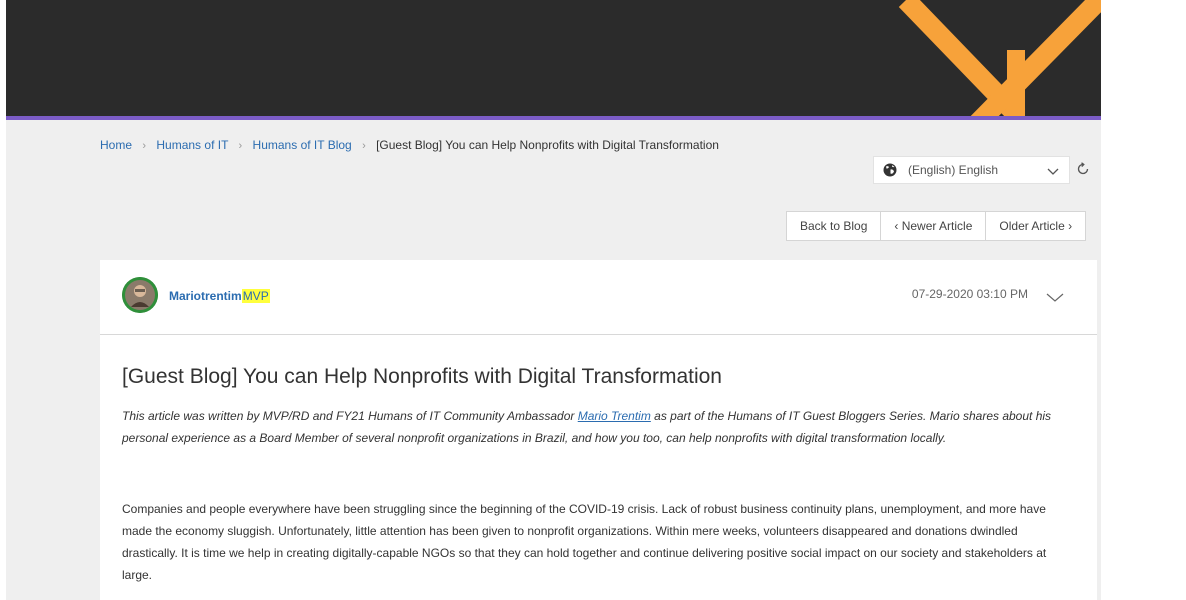 This screenshot has height=600, width=1186. I want to click on author-link: Mariotrentim, so click(205, 296).